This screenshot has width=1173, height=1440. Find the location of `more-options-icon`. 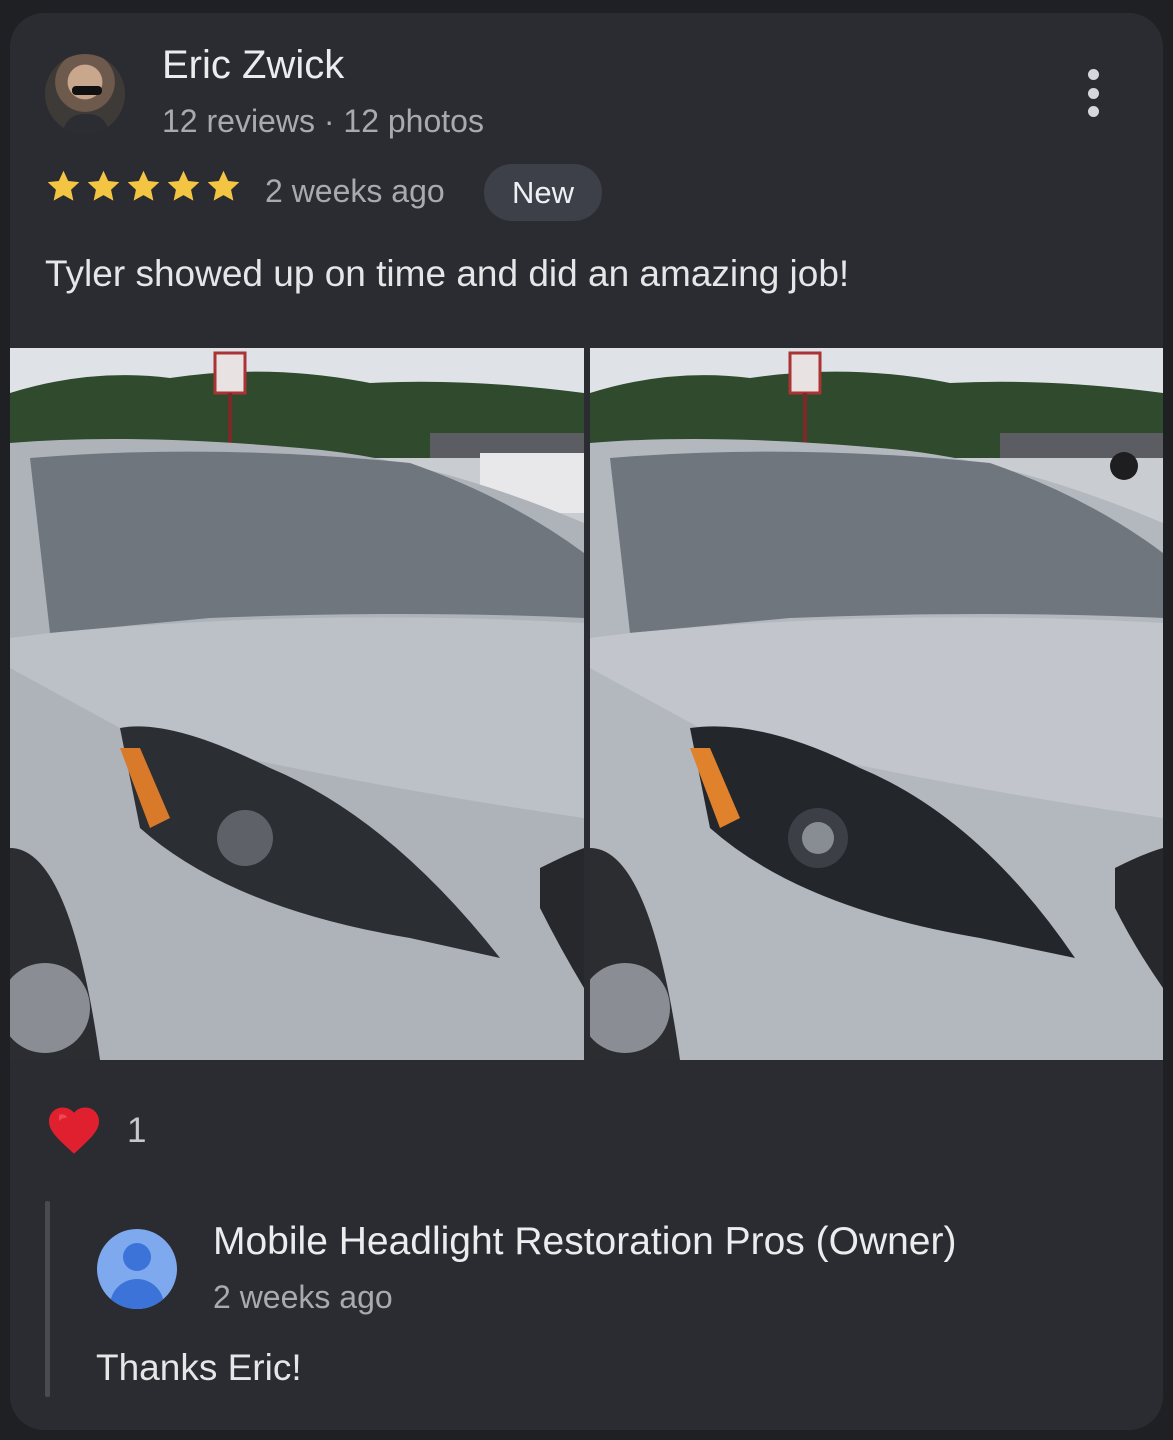

more-options-icon is located at coordinates (1093, 93).